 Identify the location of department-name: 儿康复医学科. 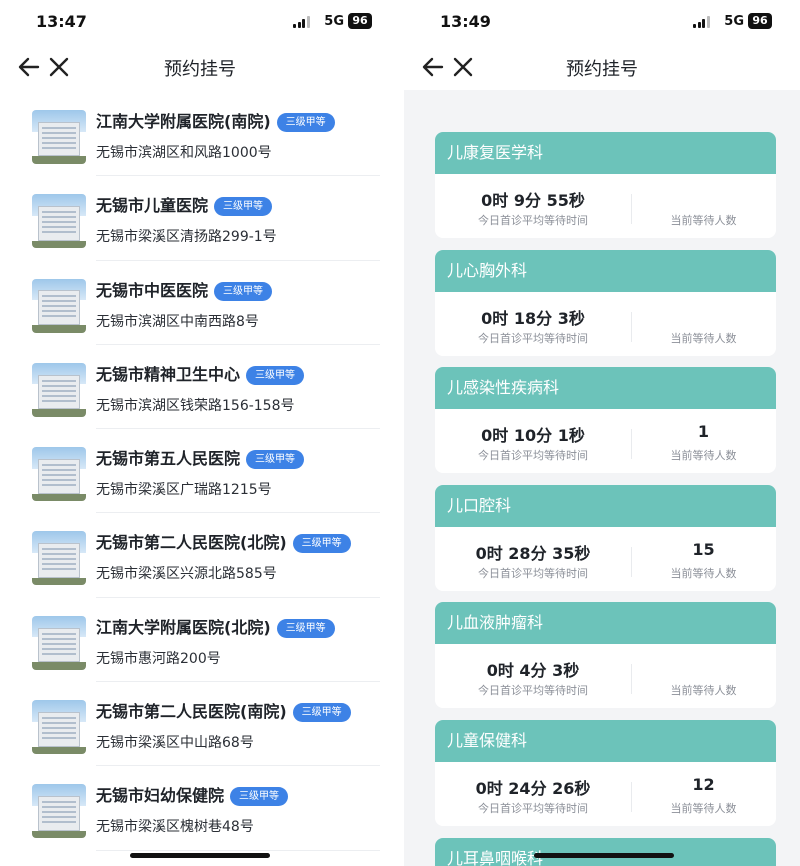
(605, 153).